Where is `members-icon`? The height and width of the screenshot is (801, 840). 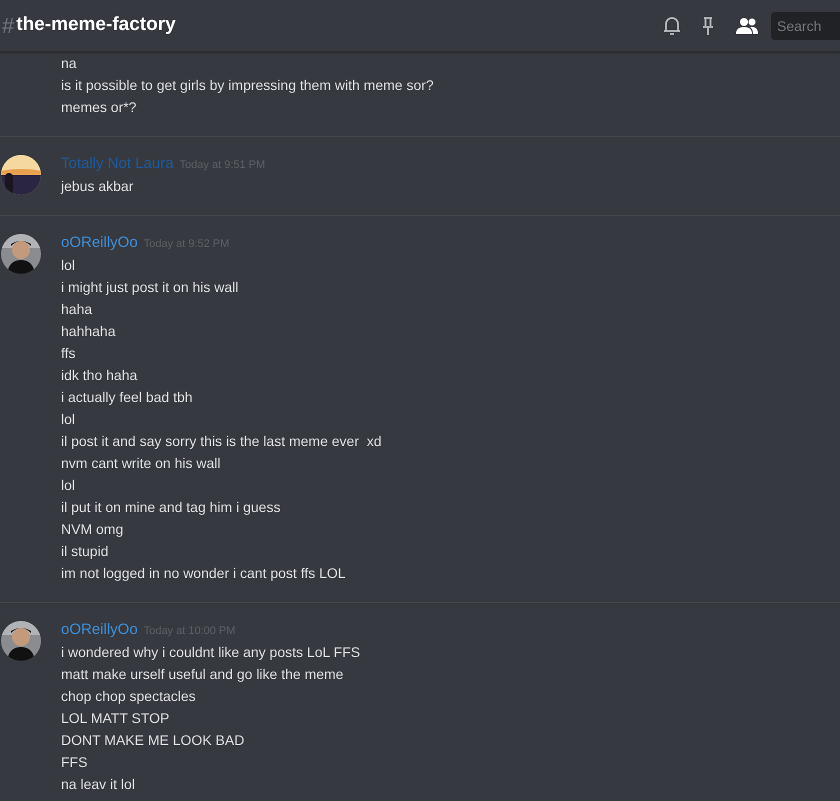
members-icon is located at coordinates (747, 25).